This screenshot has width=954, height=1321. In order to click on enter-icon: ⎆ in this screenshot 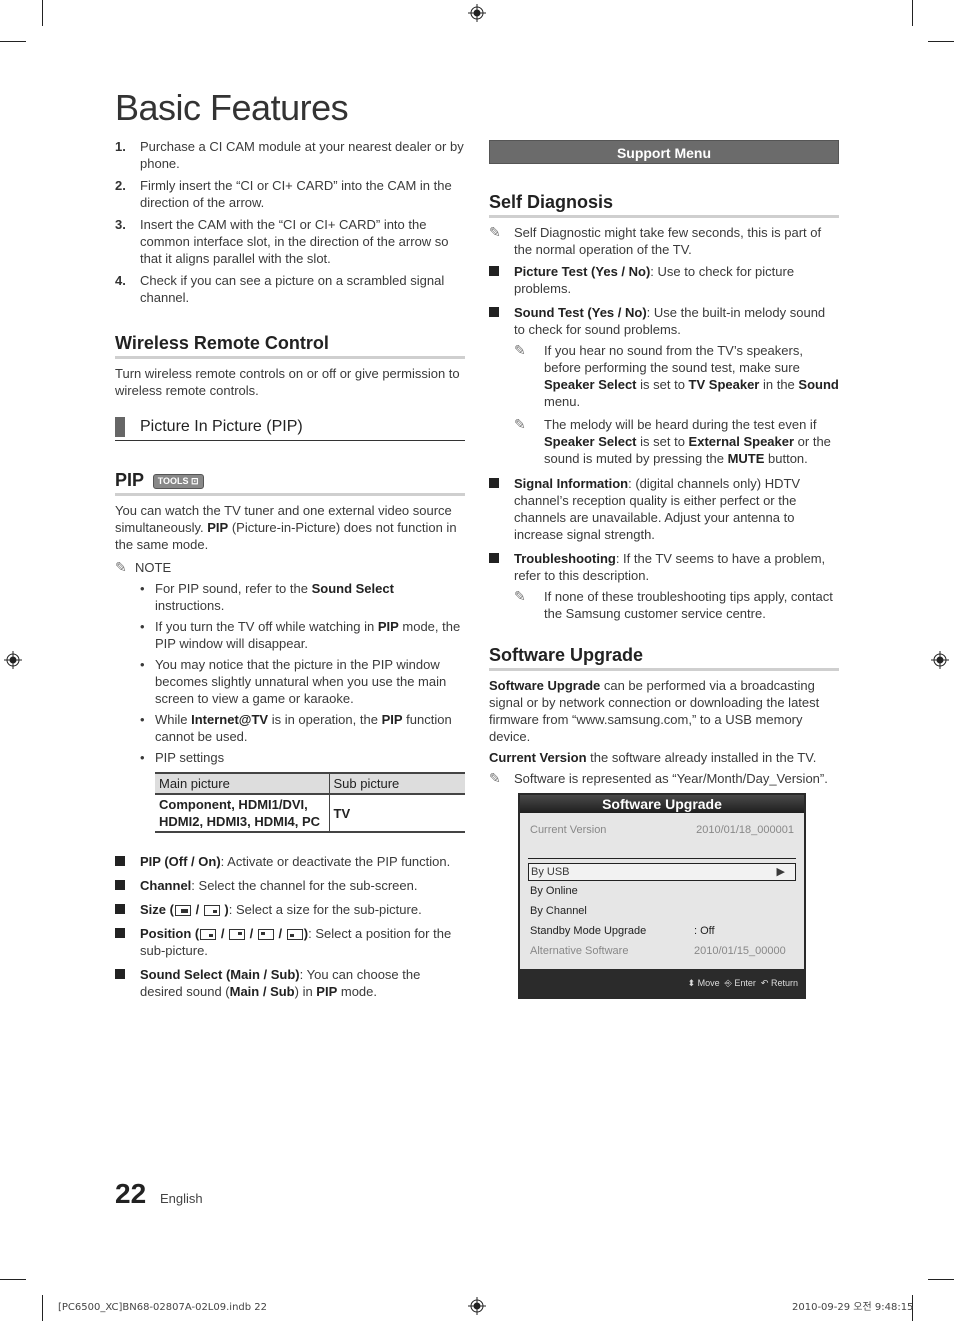, I will do `click(728, 983)`.